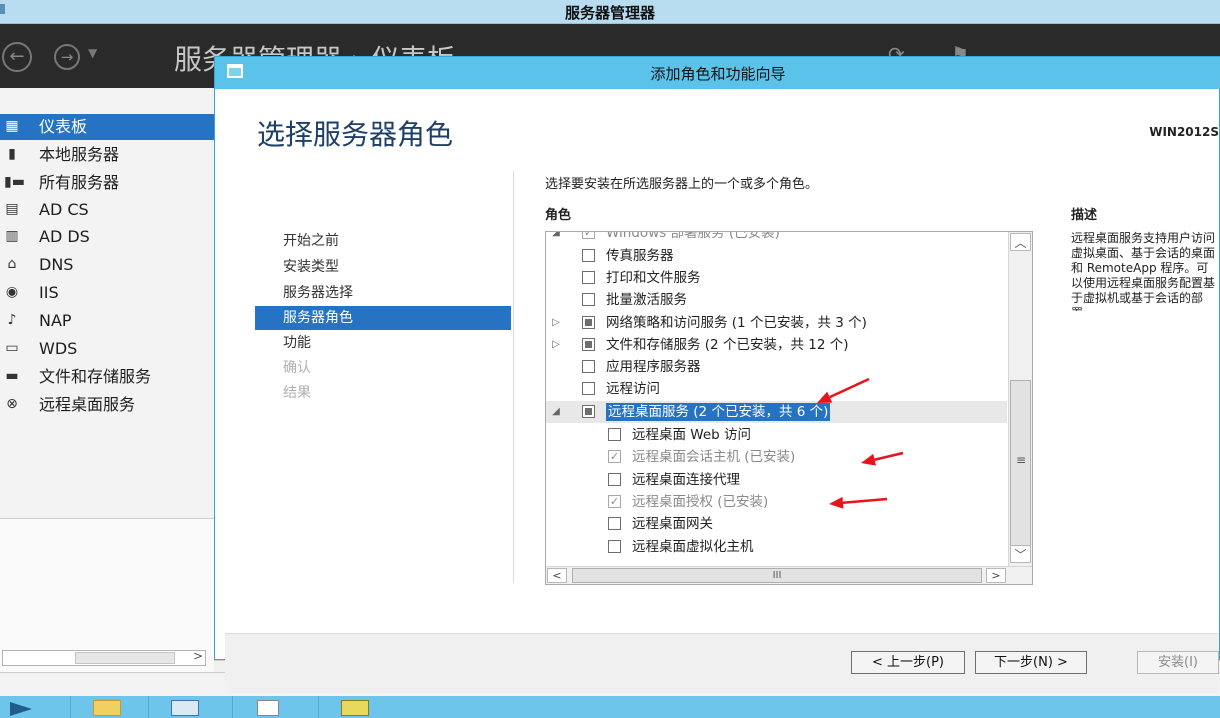  What do you see at coordinates (557, 575) in the screenshot?
I see `scroll-left-icon: <` at bounding box center [557, 575].